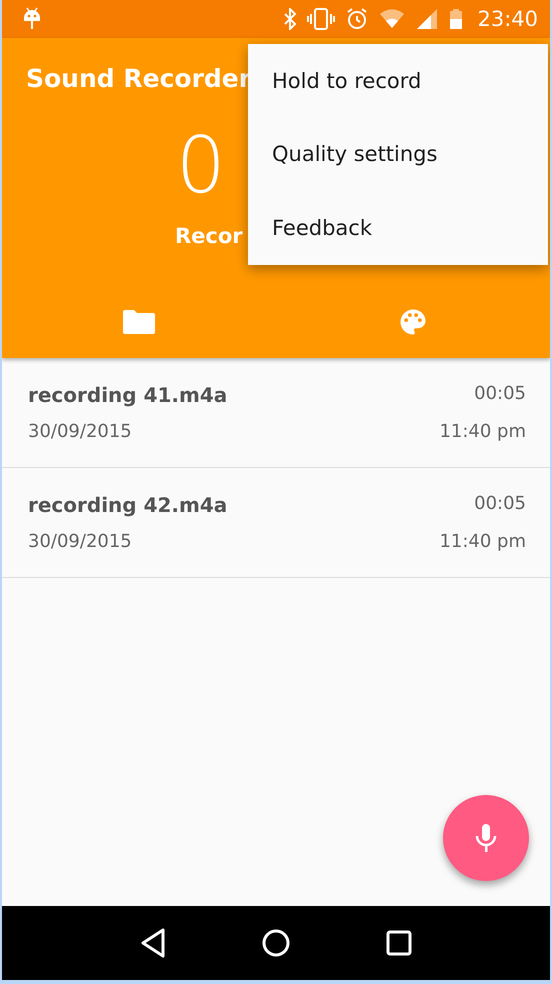  What do you see at coordinates (276, 523) in the screenshot?
I see `recording-row: recording 42.m4a 00:05 30/09/2015 11:40 pm` at bounding box center [276, 523].